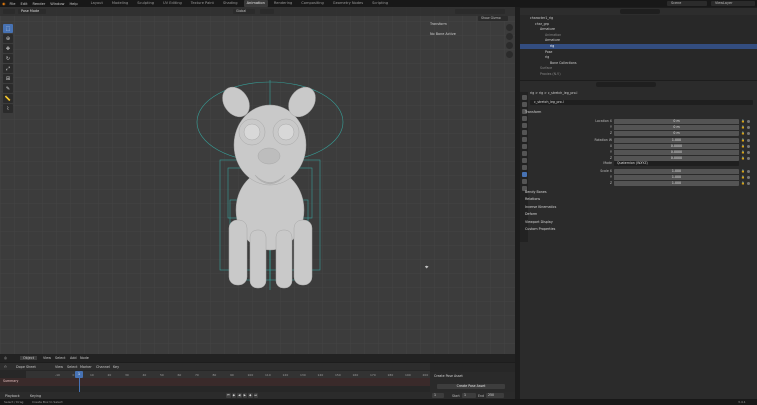  What do you see at coordinates (244, 11) in the screenshot?
I see `orientation-dropdown: Global` at bounding box center [244, 11].